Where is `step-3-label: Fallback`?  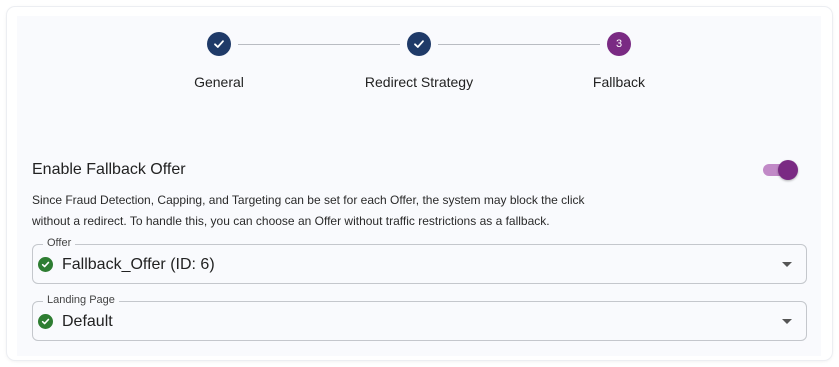
step-3-label: Fallback is located at coordinates (619, 82).